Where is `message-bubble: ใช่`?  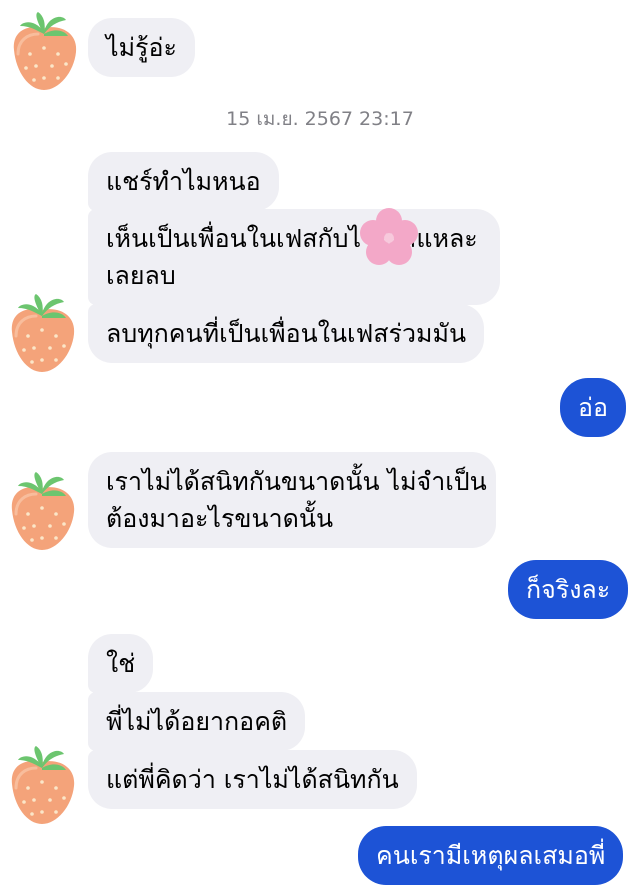
message-bubble: ใช่ is located at coordinates (121, 663).